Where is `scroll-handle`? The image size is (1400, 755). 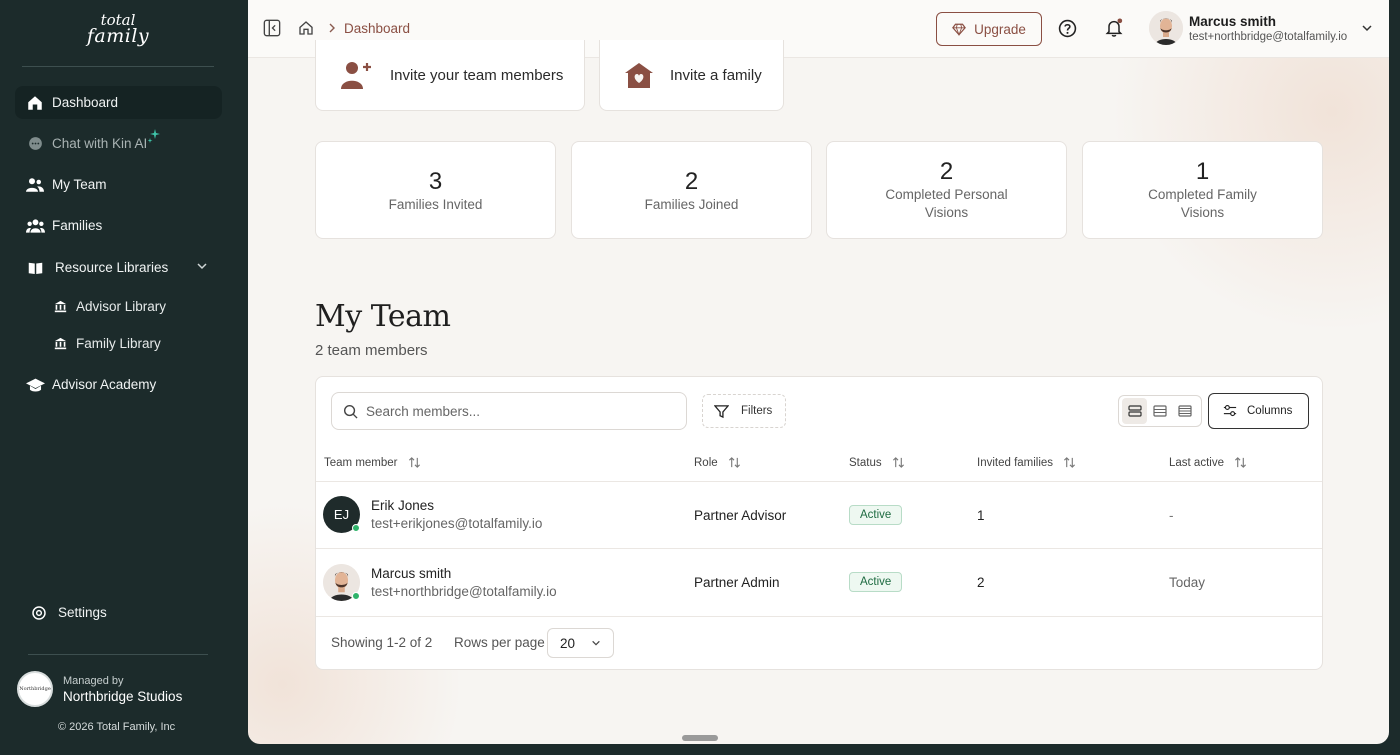
scroll-handle is located at coordinates (700, 738).